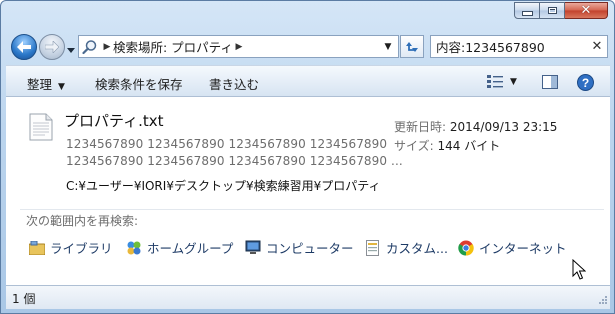 The height and width of the screenshot is (314, 615). I want to click on item-count: 1 個, so click(24, 299).